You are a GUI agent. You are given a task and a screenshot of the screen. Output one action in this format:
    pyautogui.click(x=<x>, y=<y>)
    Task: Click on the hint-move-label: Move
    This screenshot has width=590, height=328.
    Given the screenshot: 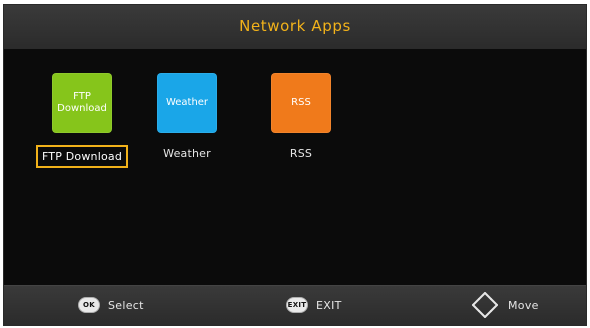 What is the action you would take?
    pyautogui.click(x=523, y=305)
    